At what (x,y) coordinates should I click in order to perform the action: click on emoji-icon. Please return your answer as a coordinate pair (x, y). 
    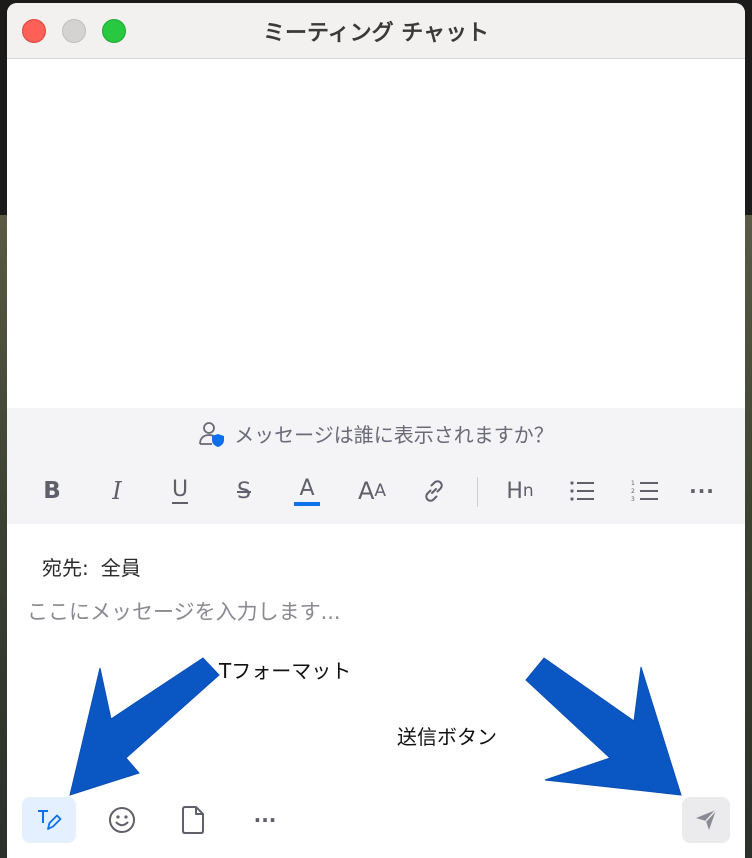
    Looking at the image, I should click on (122, 820).